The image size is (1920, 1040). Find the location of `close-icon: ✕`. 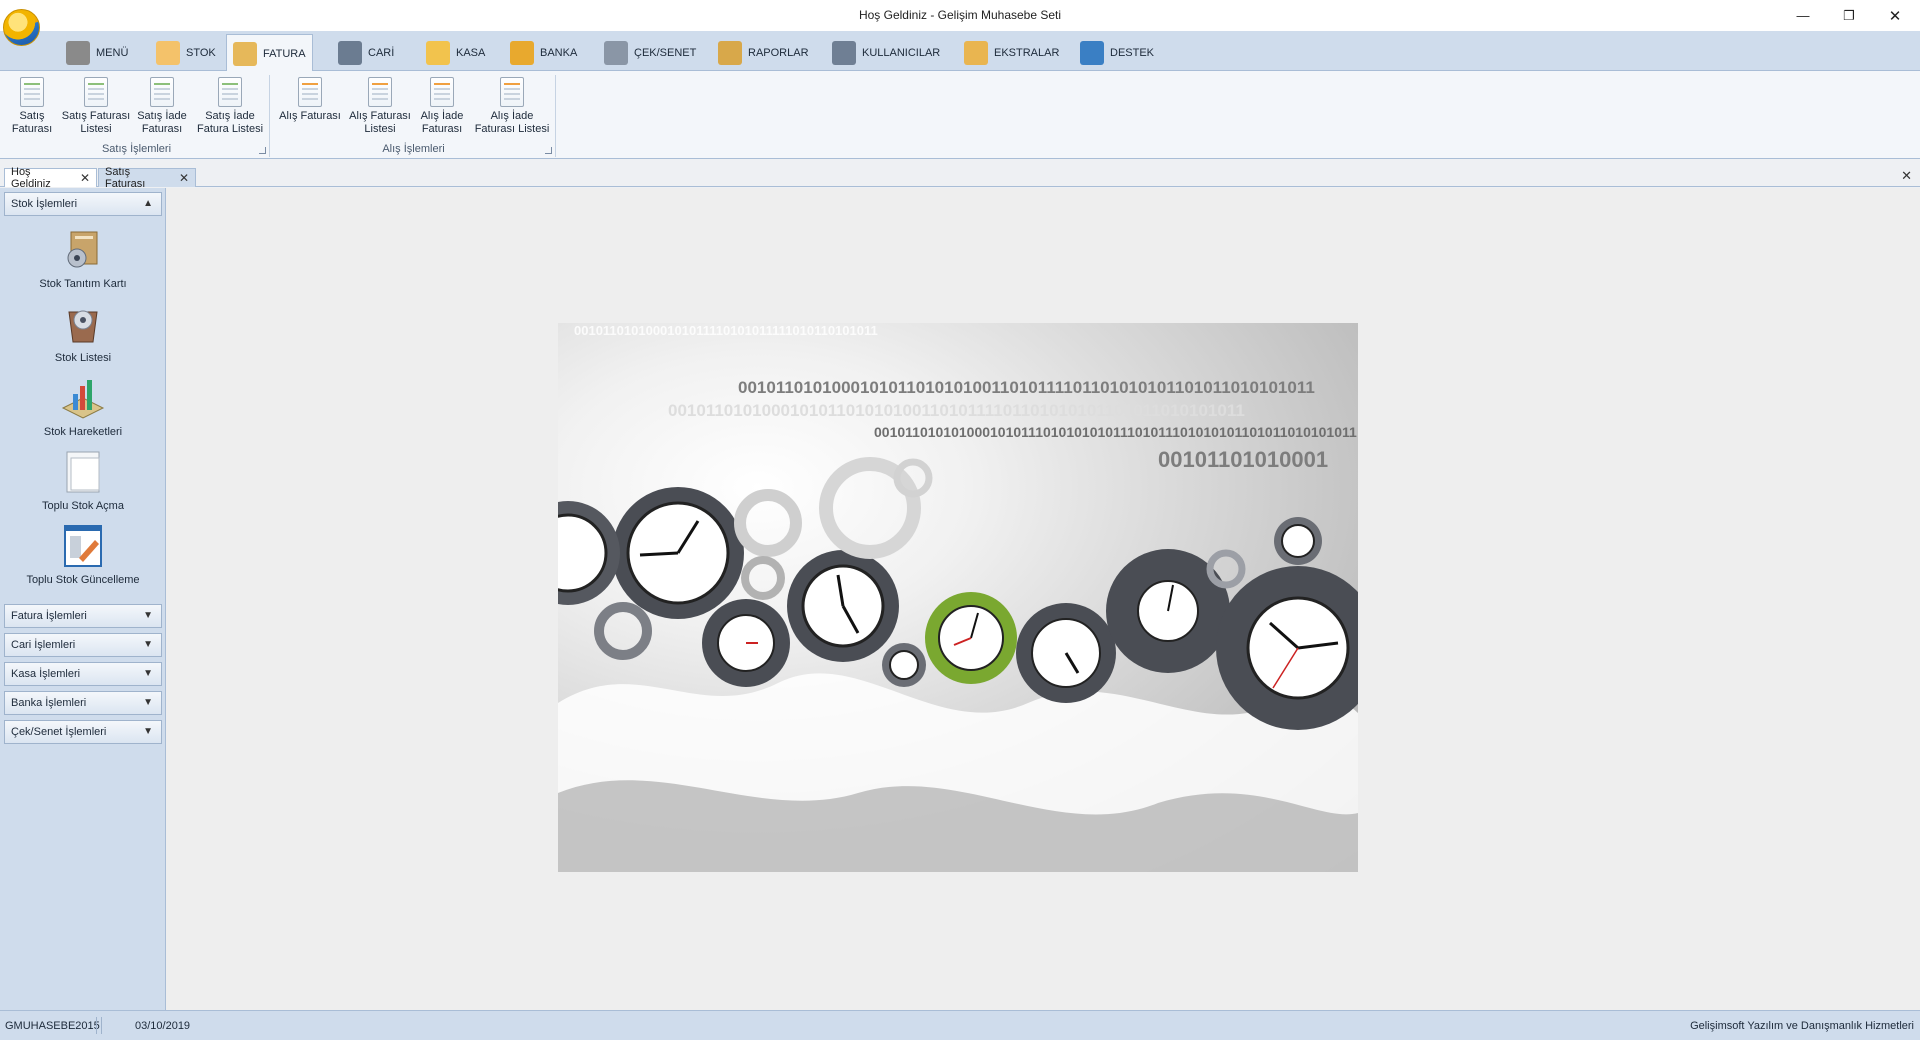

close-icon: ✕ is located at coordinates (1895, 15).